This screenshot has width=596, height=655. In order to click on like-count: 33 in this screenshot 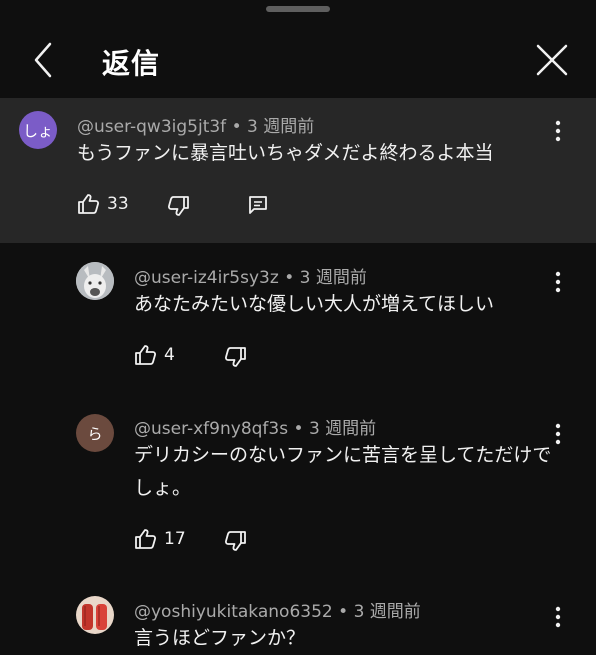, I will do `click(118, 204)`.